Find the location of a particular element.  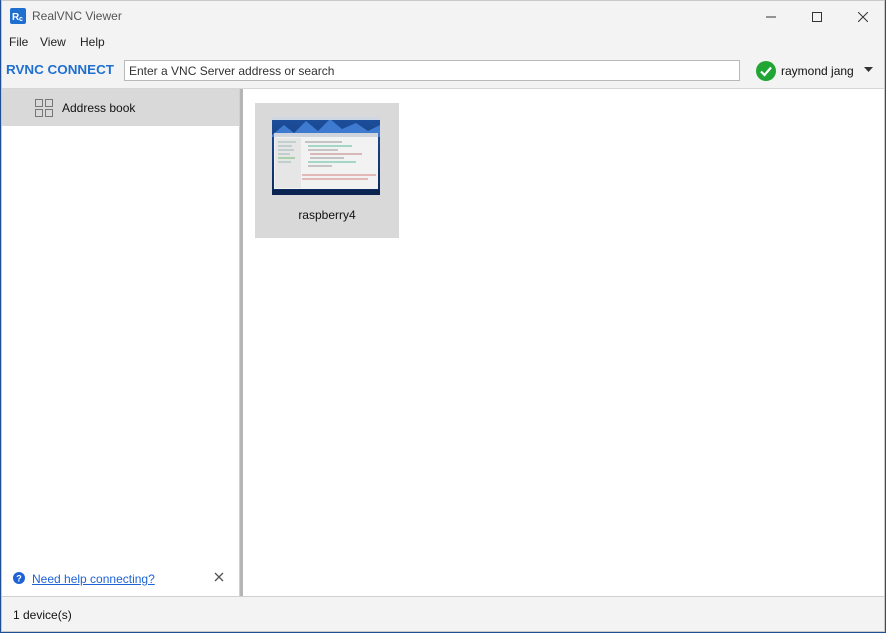

toolbar: RVNC CONNECT raymond jang is located at coordinates (443, 70).